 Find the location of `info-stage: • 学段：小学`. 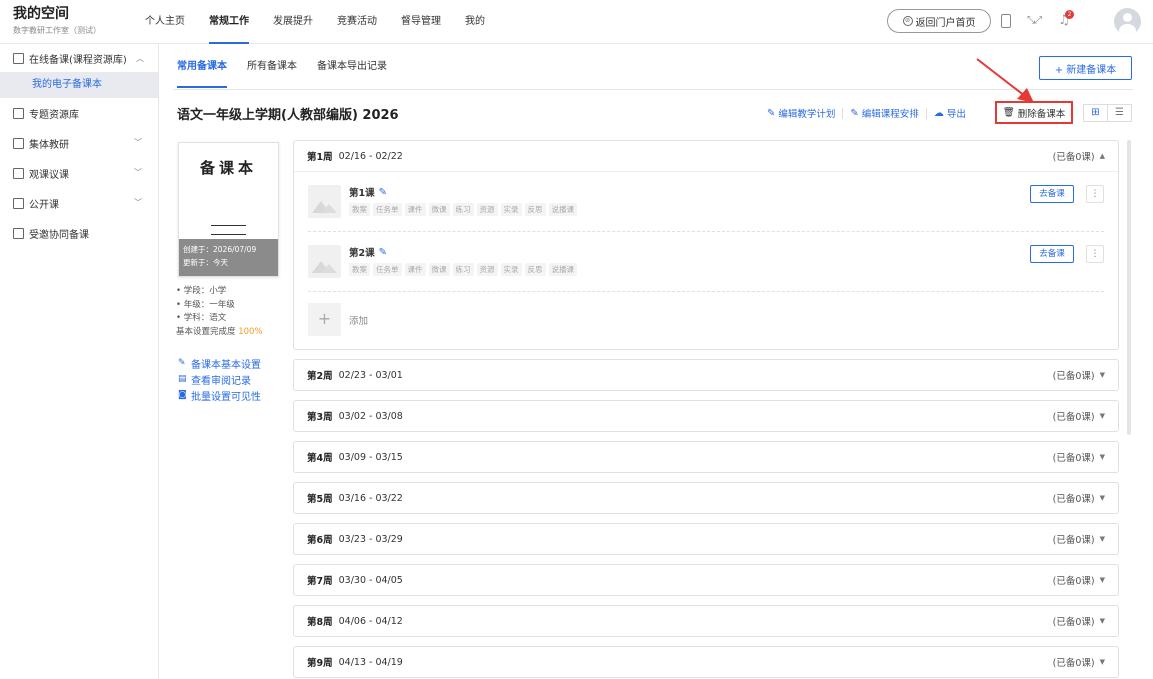

info-stage: • 学段：小学 is located at coordinates (201, 291).